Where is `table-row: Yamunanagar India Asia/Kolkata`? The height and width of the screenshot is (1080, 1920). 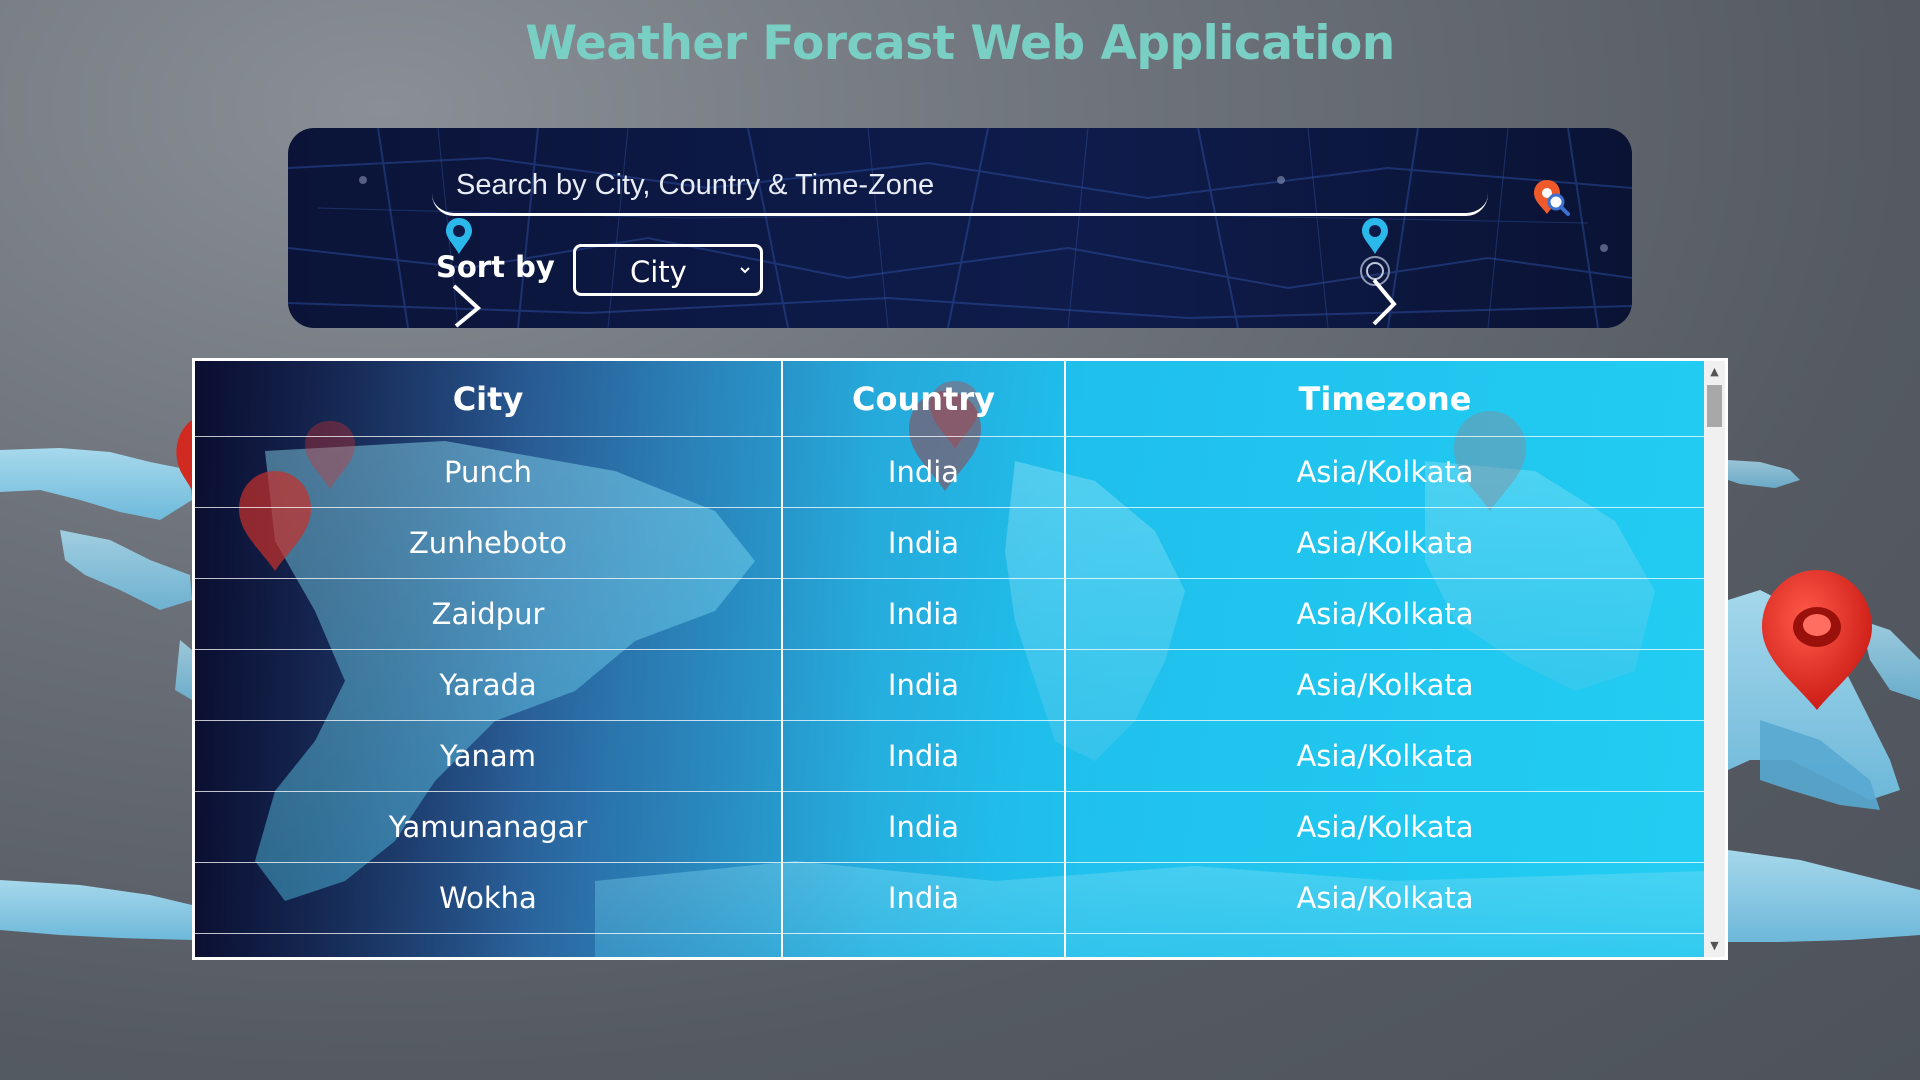 table-row: Yamunanagar India Asia/Kolkata is located at coordinates (949, 827).